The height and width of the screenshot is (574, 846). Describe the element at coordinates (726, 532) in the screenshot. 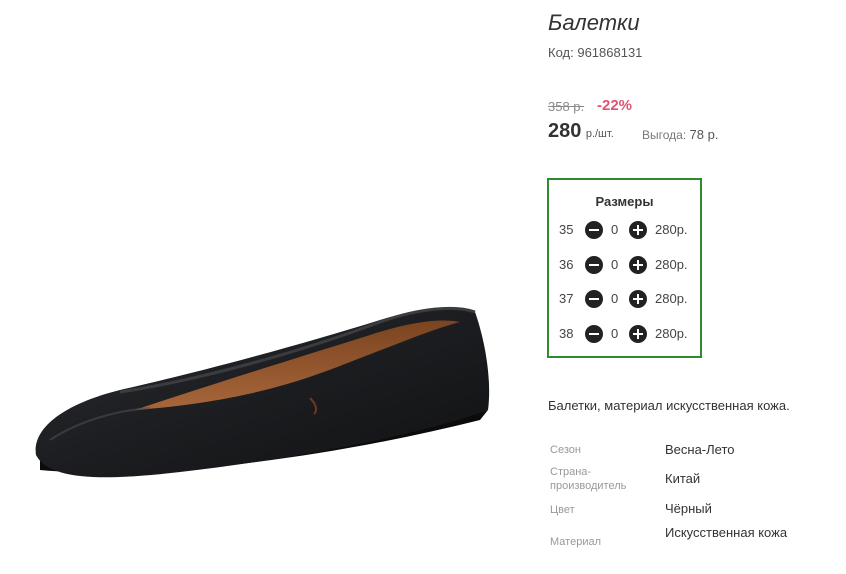

I see `attribute-value-material: Искусственная кожа` at that location.